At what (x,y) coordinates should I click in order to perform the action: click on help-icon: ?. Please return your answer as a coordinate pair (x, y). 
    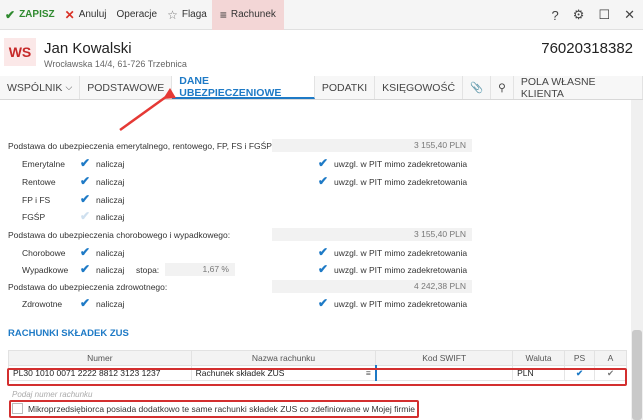
    Looking at the image, I should click on (555, 15).